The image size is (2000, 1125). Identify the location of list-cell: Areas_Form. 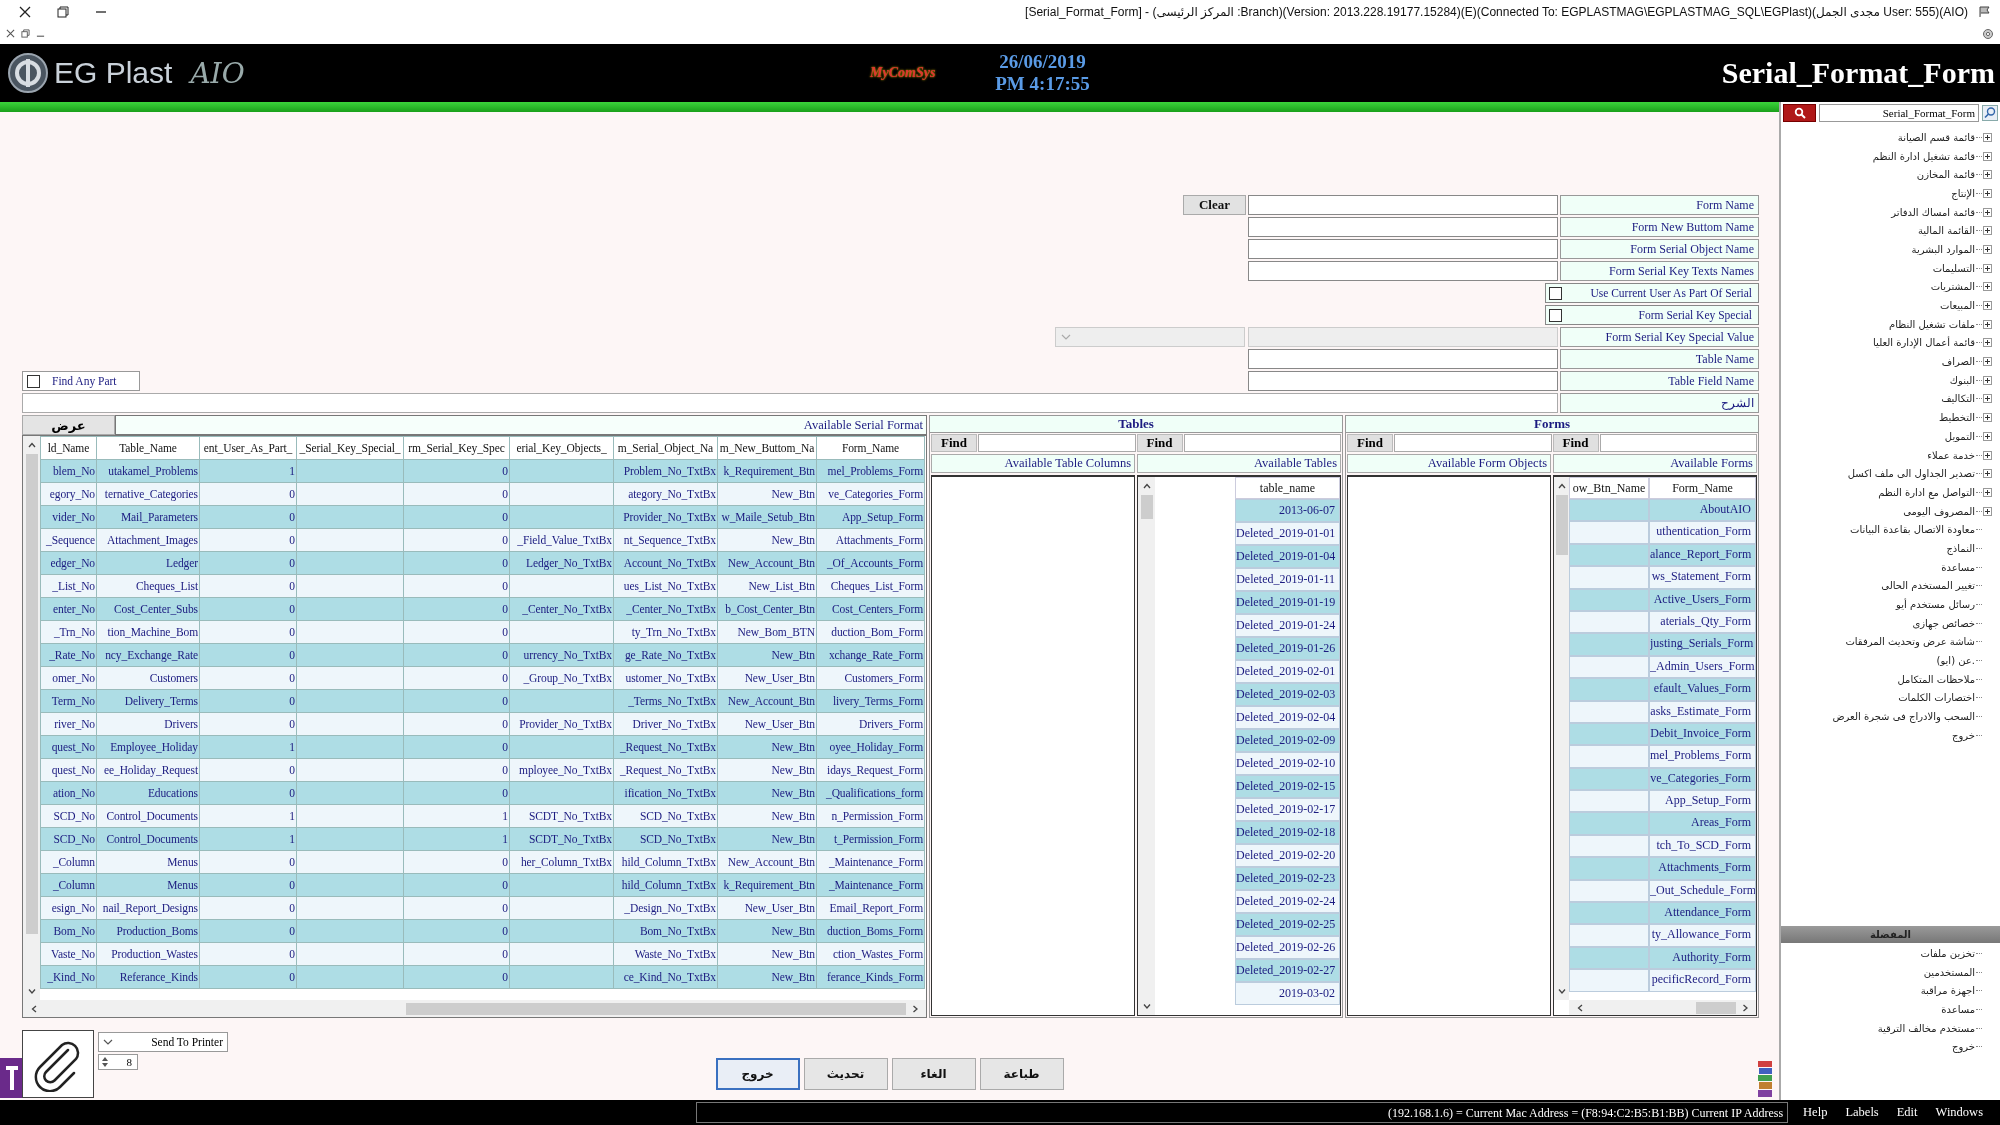
(1702, 823).